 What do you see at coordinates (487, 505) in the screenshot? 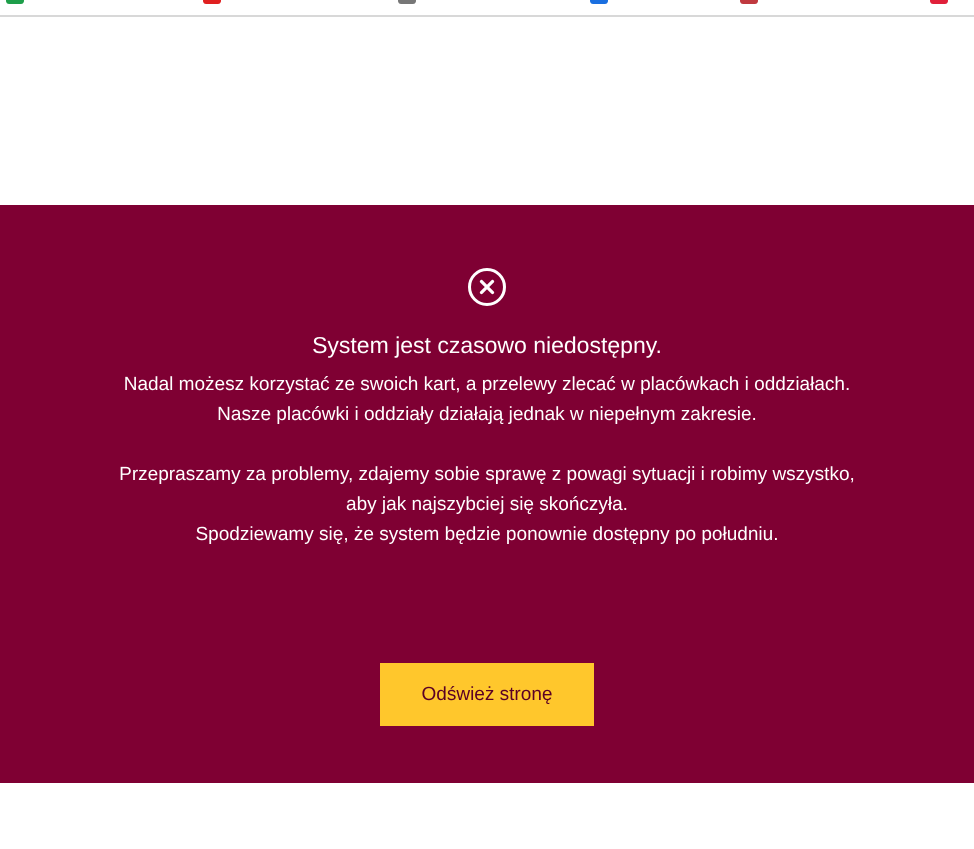
I see `error-message: Przepraszamy za problemy, zdajemy sobie sprawę z powagi sytuacji i robimy wszystko, aby jak najszybciej się skończyła. Spodziewamy się, że system będzie ponownie dostępny po południu.` at bounding box center [487, 505].